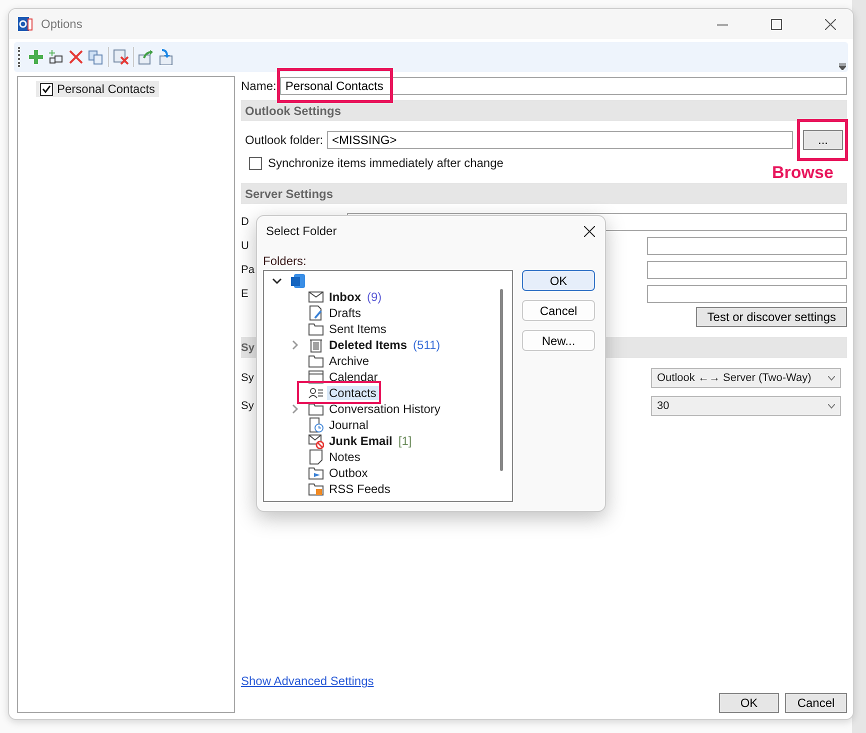  Describe the element at coordinates (374, 297) in the screenshot. I see `unread-count: (9)` at that location.